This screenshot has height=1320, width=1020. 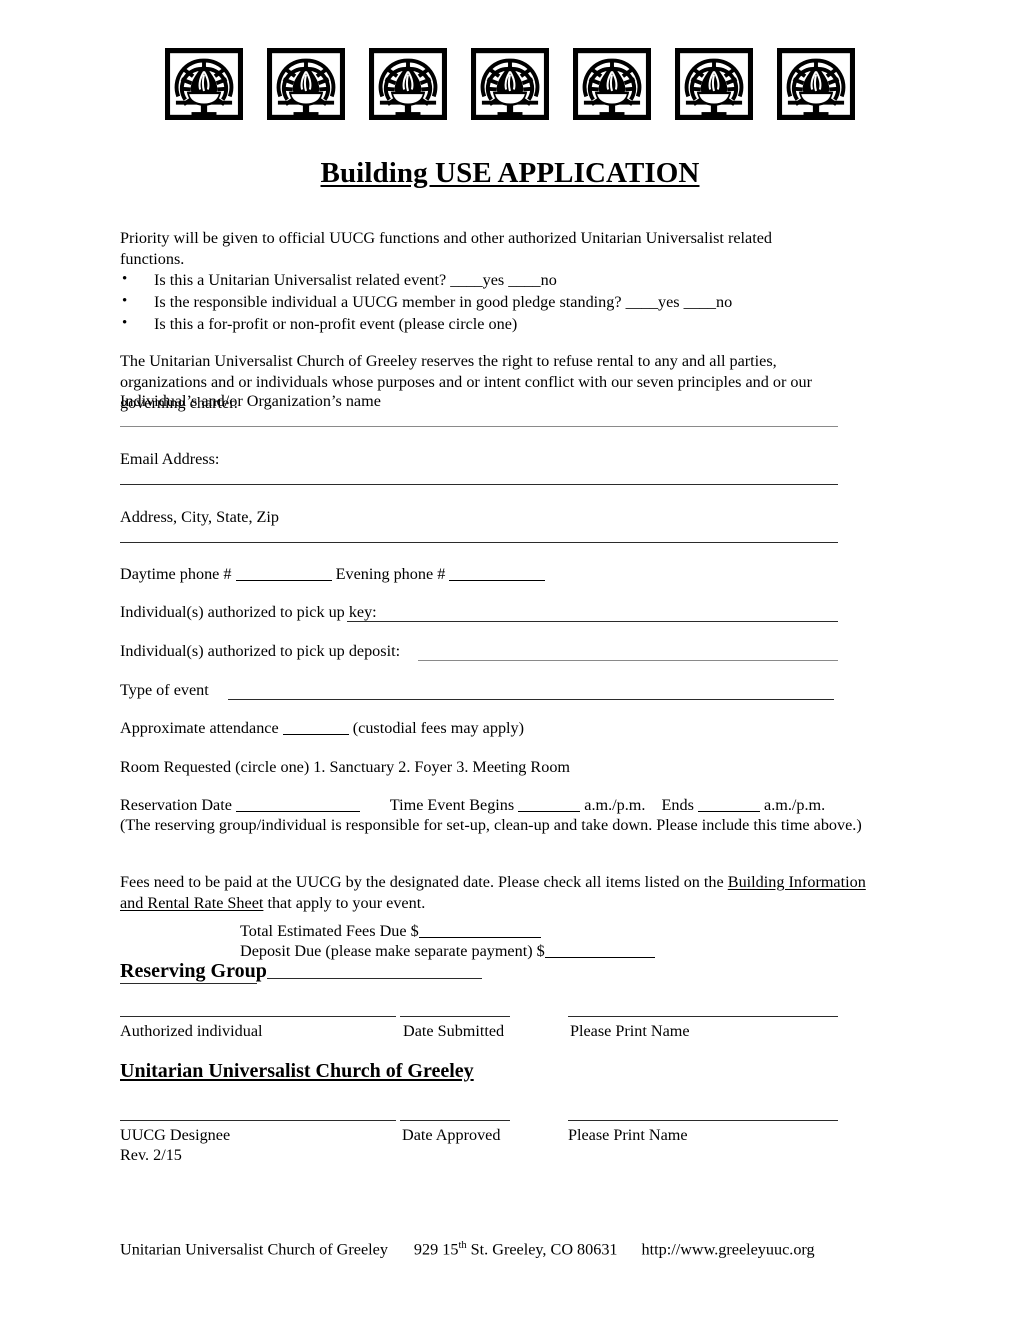 I want to click on email-field-rule, so click(x=479, y=484).